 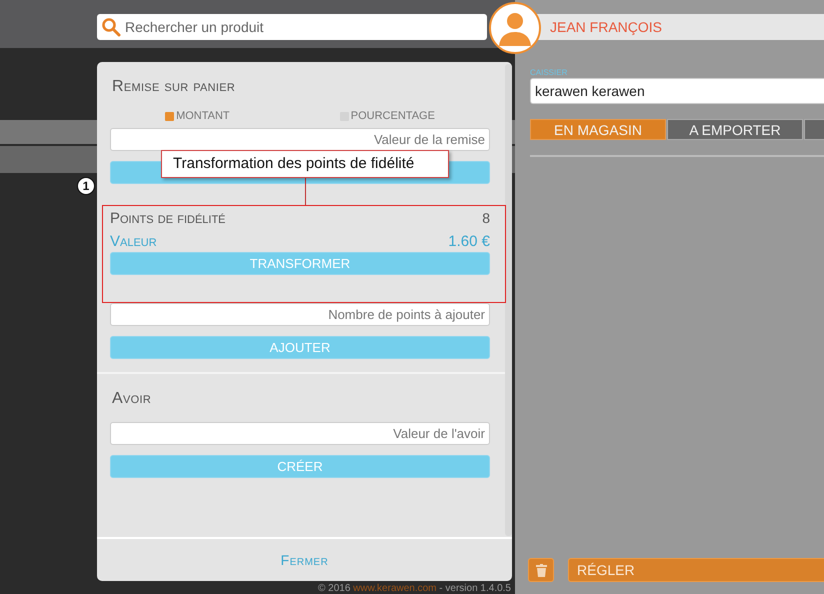 What do you see at coordinates (133, 241) in the screenshot?
I see `value-label: Valeur` at bounding box center [133, 241].